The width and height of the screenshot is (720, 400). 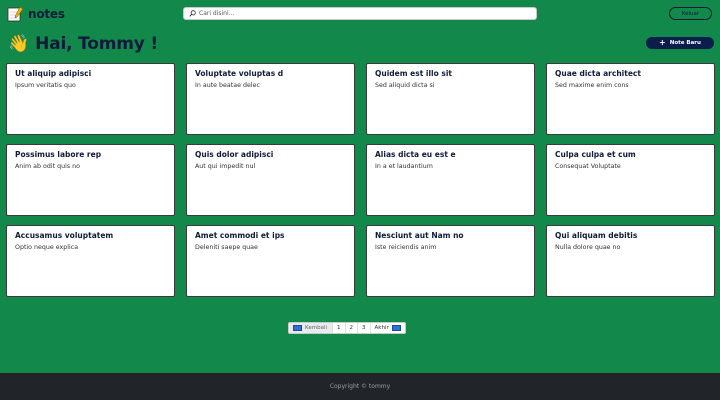 I want to click on pagination-prev-button: Kembali, so click(x=311, y=328).